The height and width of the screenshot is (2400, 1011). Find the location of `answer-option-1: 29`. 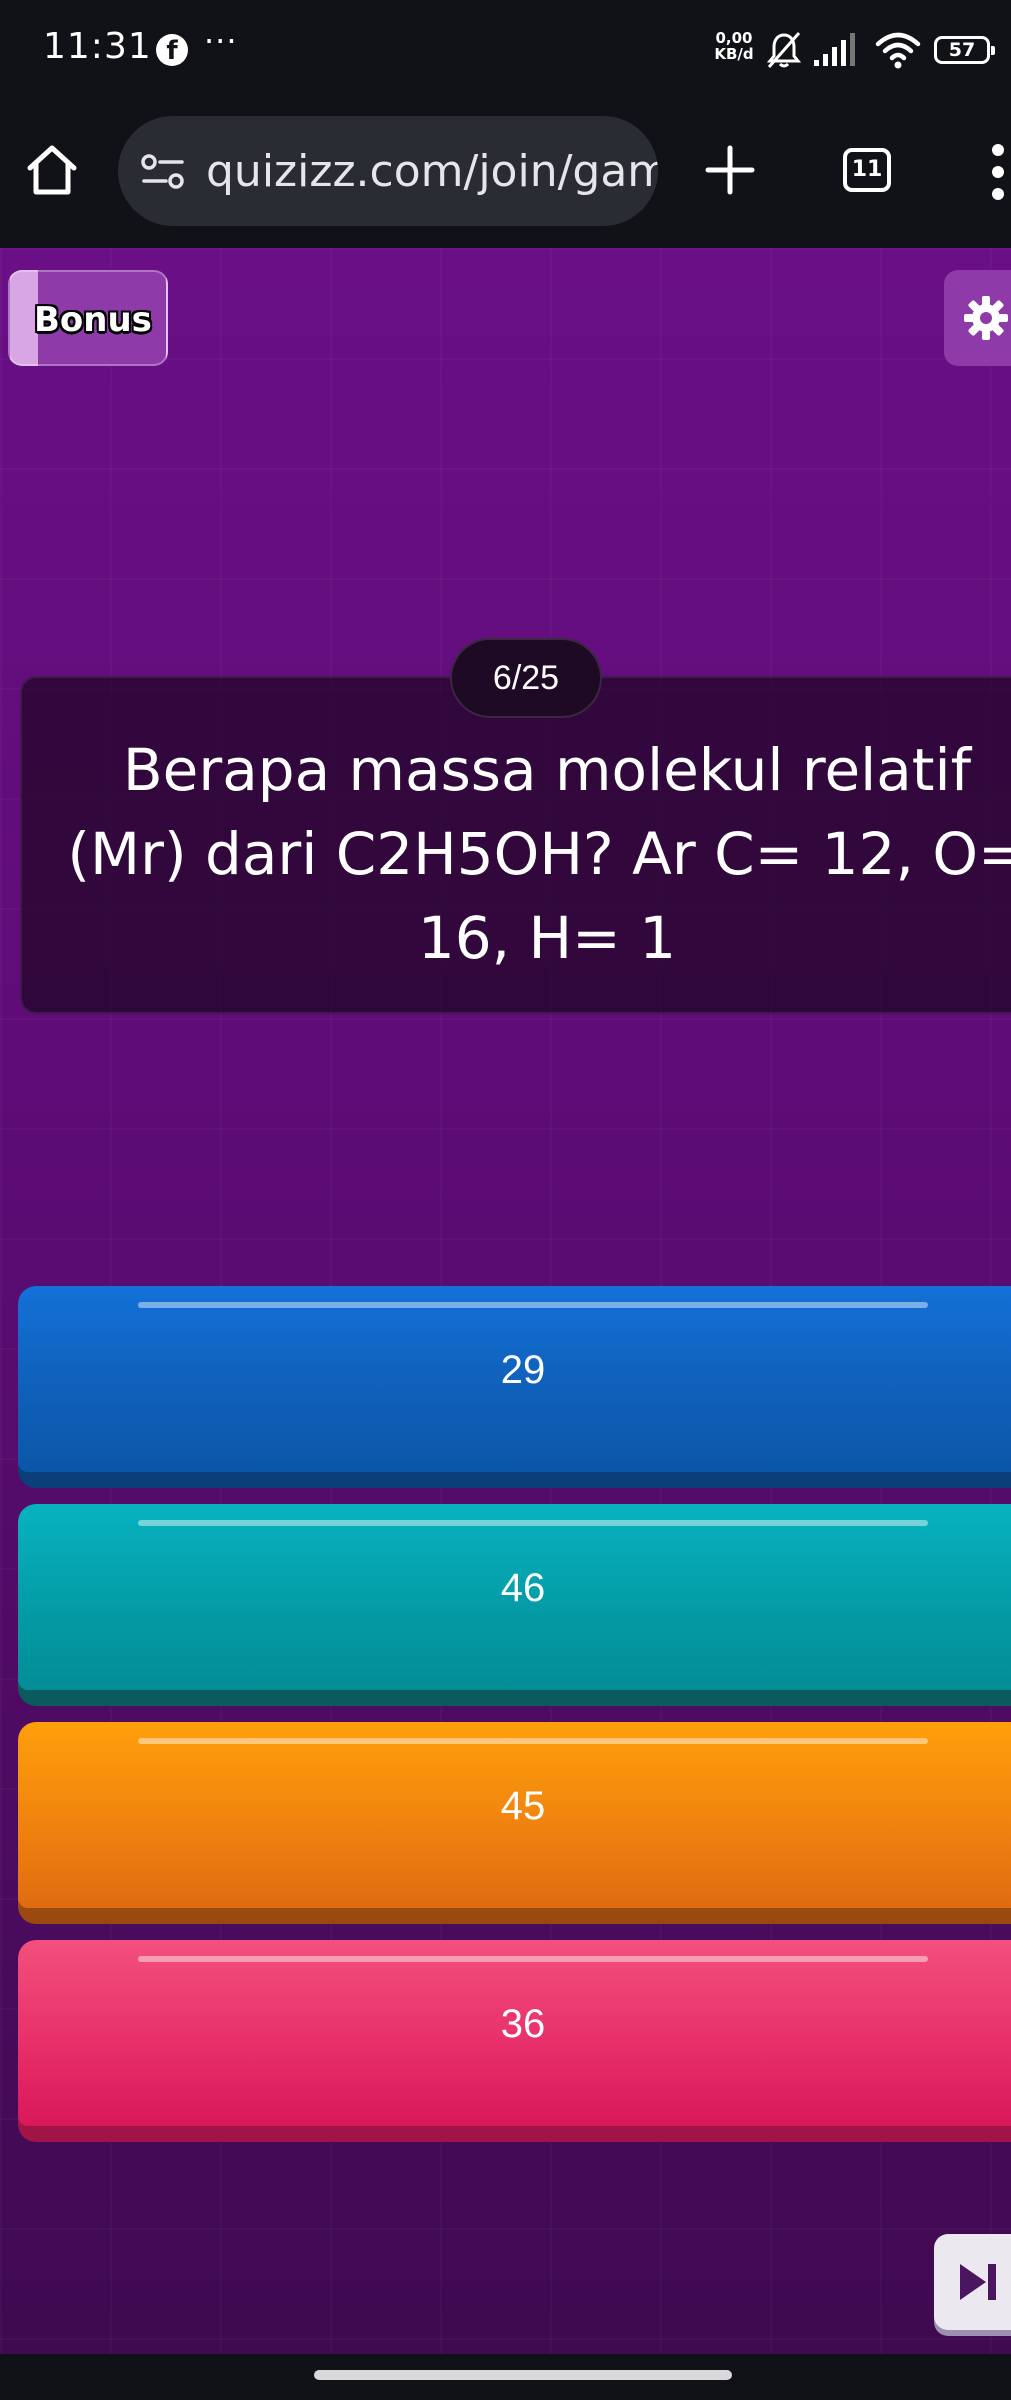

answer-option-1: 29 is located at coordinates (514, 1387).